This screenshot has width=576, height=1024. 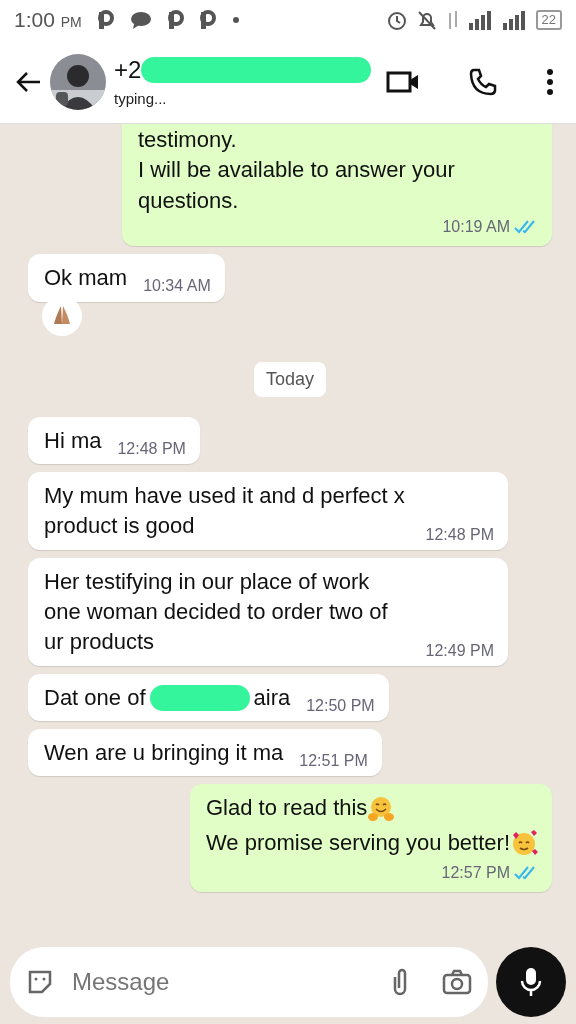 What do you see at coordinates (188, 140) in the screenshot?
I see `message-text: testimony.` at bounding box center [188, 140].